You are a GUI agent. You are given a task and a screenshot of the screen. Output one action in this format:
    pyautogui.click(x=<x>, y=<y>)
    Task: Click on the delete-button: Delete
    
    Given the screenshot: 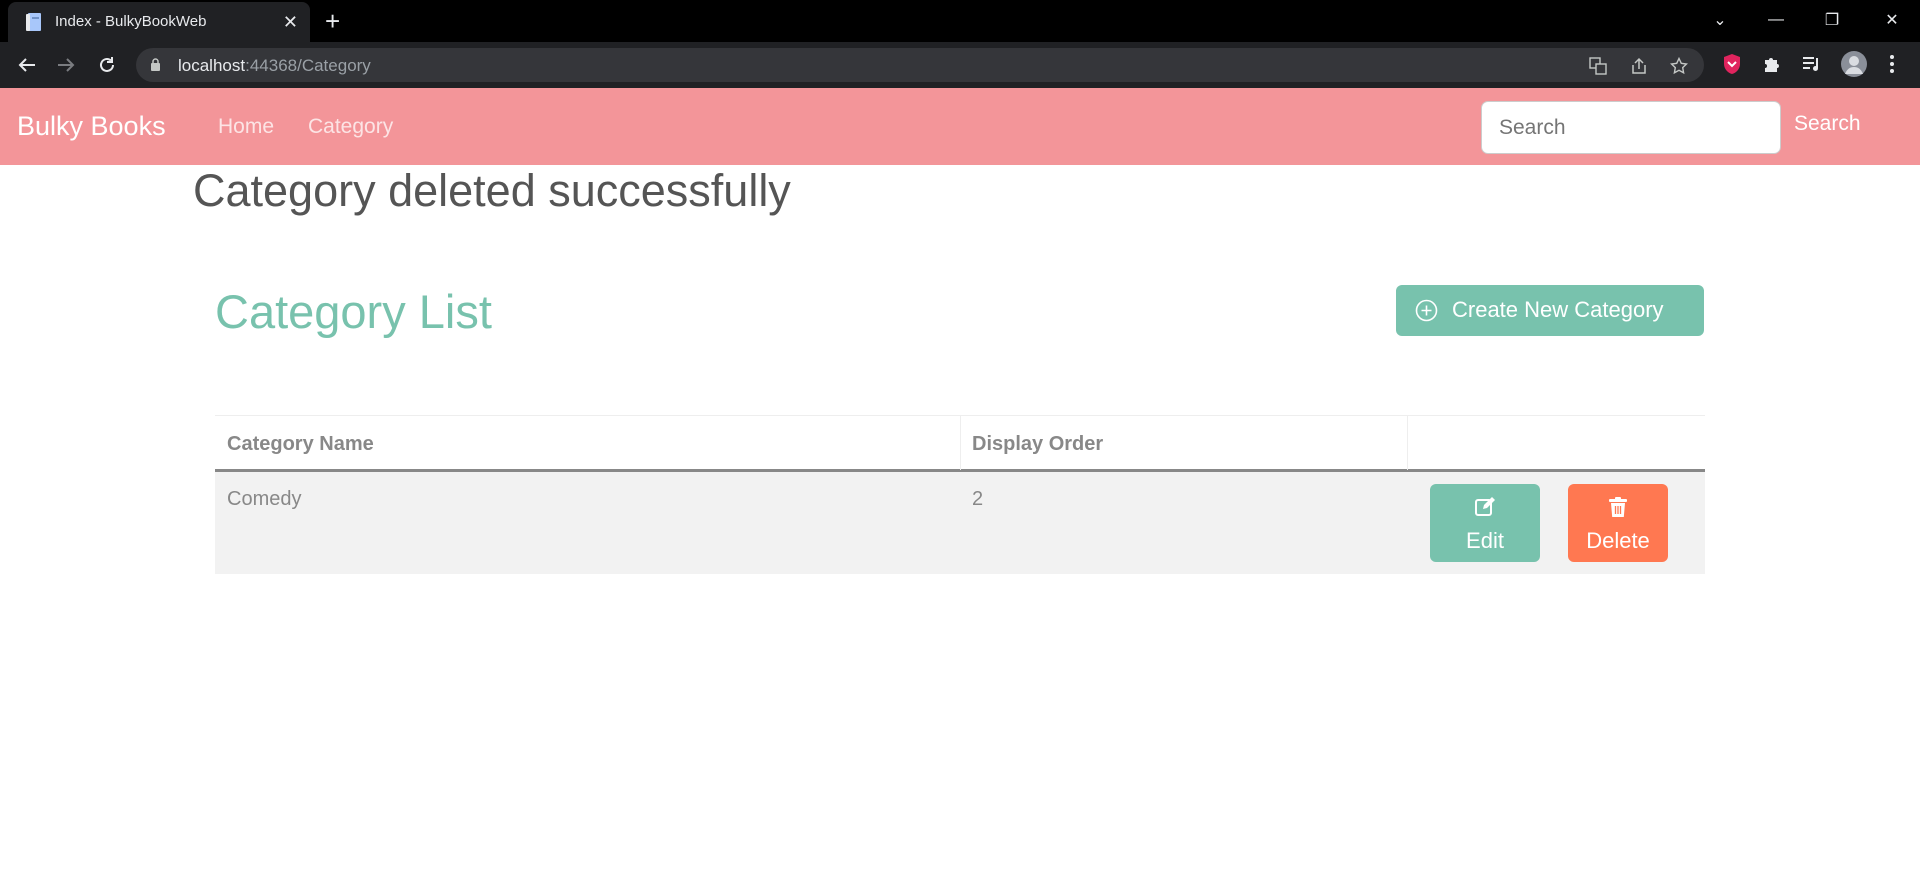 What is the action you would take?
    pyautogui.click(x=1618, y=523)
    